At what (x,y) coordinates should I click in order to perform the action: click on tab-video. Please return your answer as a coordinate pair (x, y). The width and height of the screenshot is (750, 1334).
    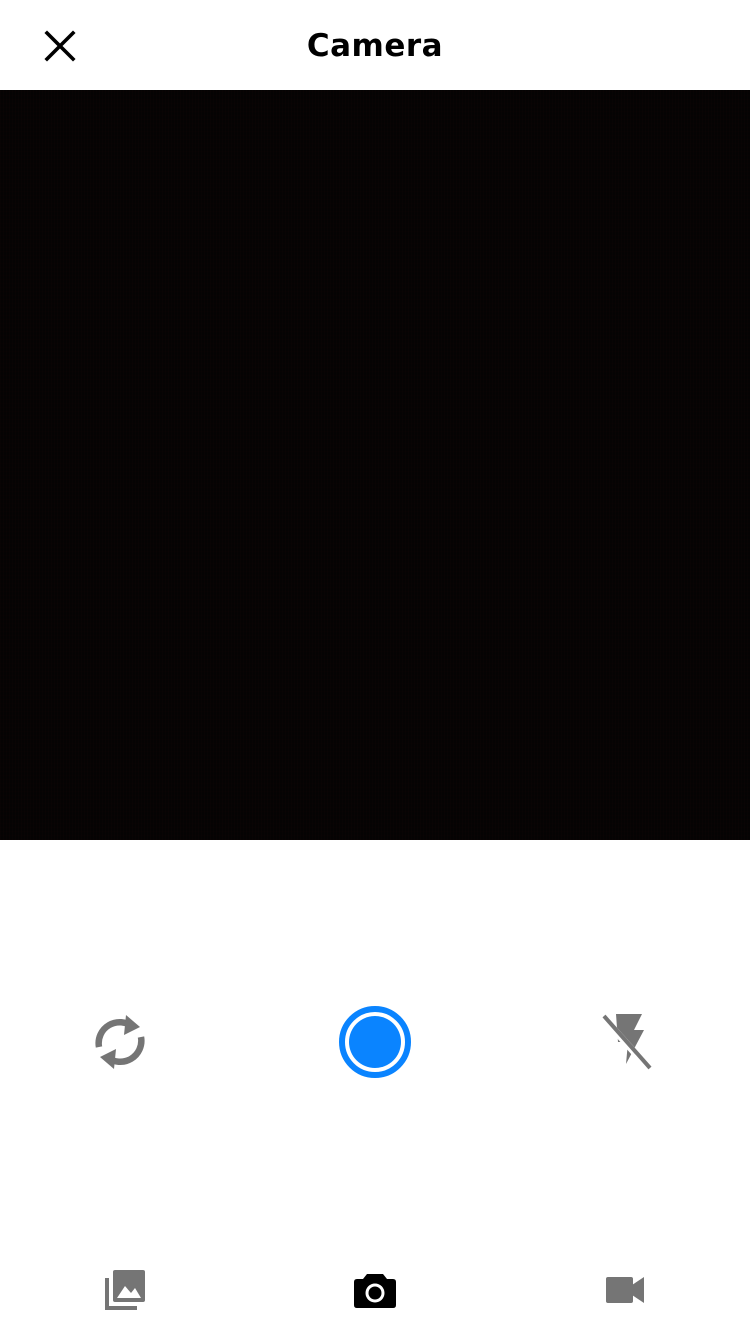
    Looking at the image, I should click on (625, 1290).